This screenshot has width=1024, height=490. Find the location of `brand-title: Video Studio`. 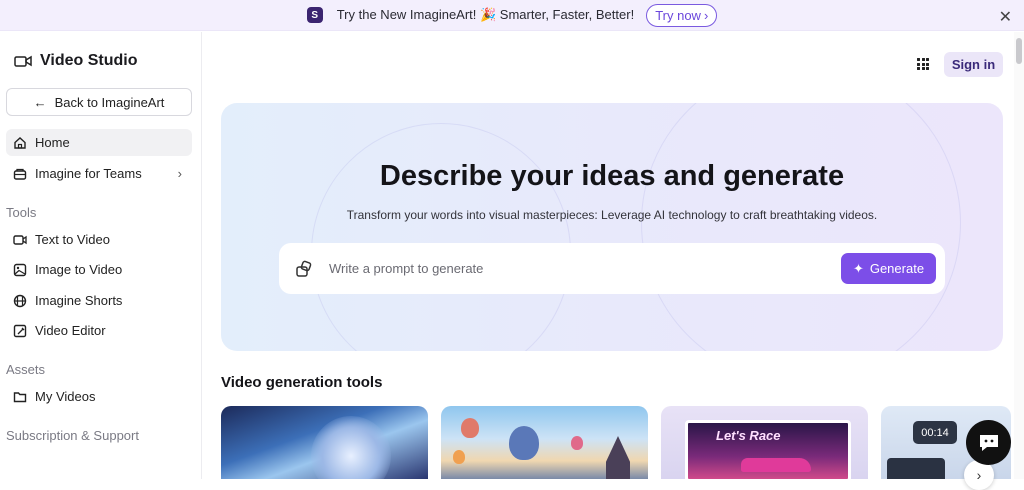

brand-title: Video Studio is located at coordinates (89, 60).